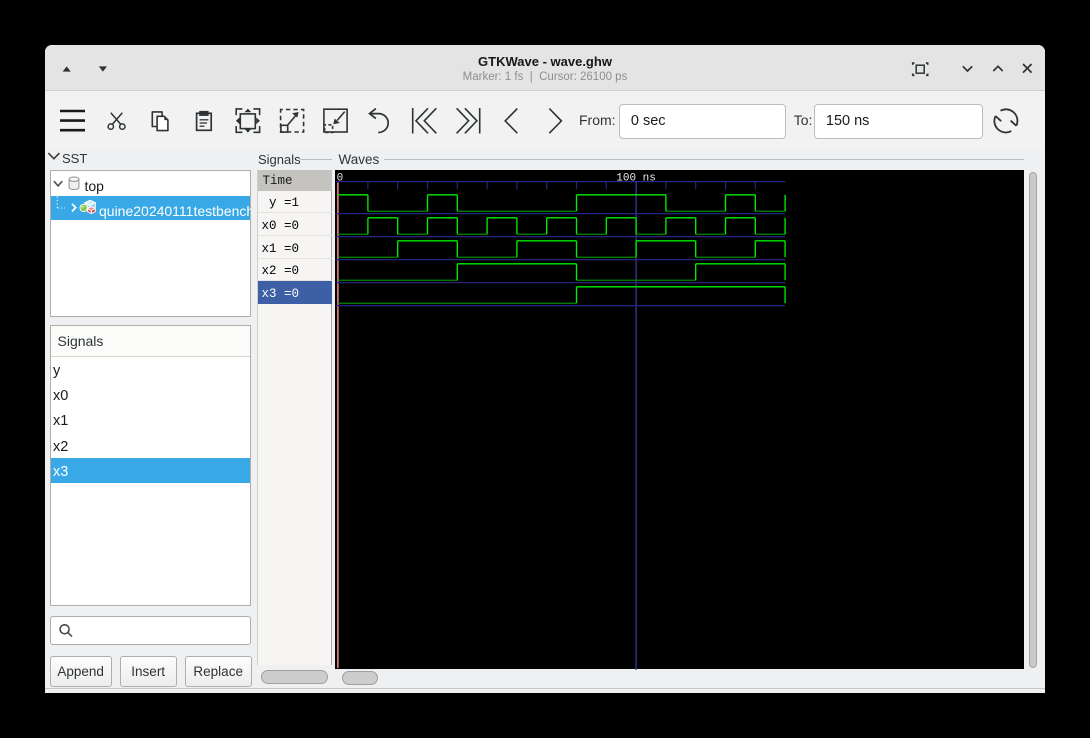  What do you see at coordinates (637, 178) in the screenshot?
I see `svg-text: 100 ns` at bounding box center [637, 178].